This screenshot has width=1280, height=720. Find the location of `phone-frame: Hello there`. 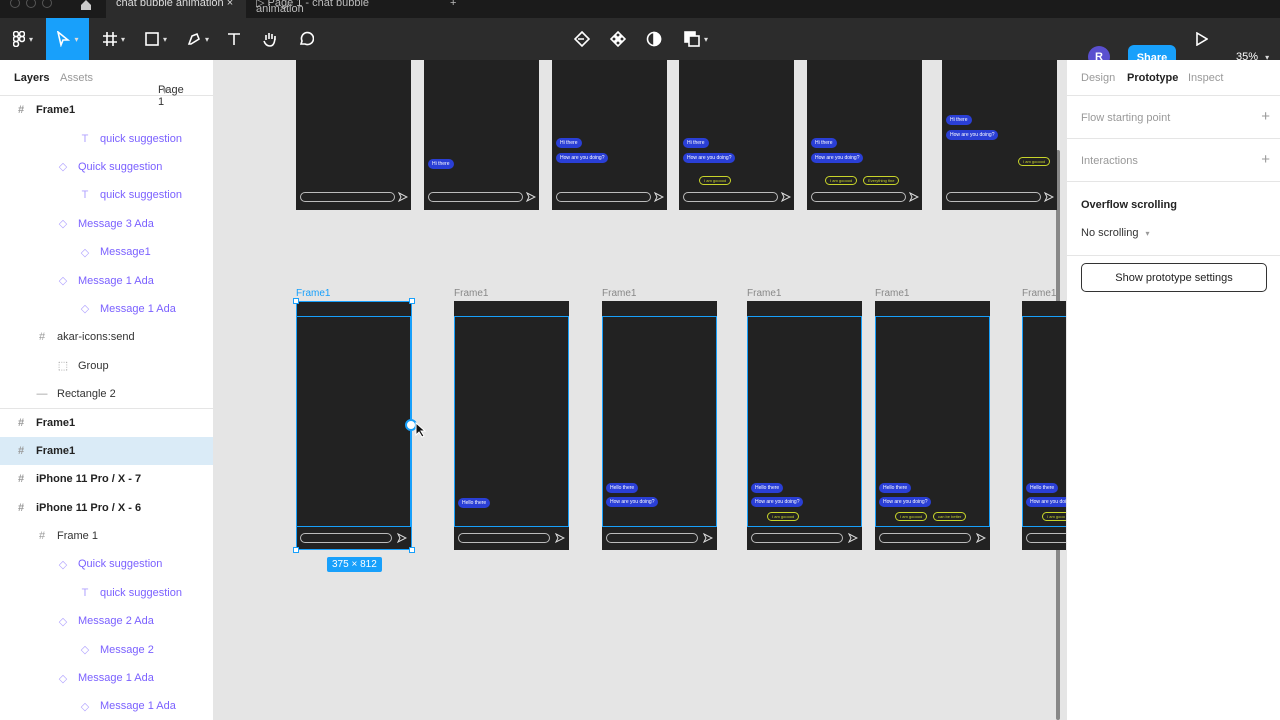

phone-frame: Hello there is located at coordinates (511, 425).